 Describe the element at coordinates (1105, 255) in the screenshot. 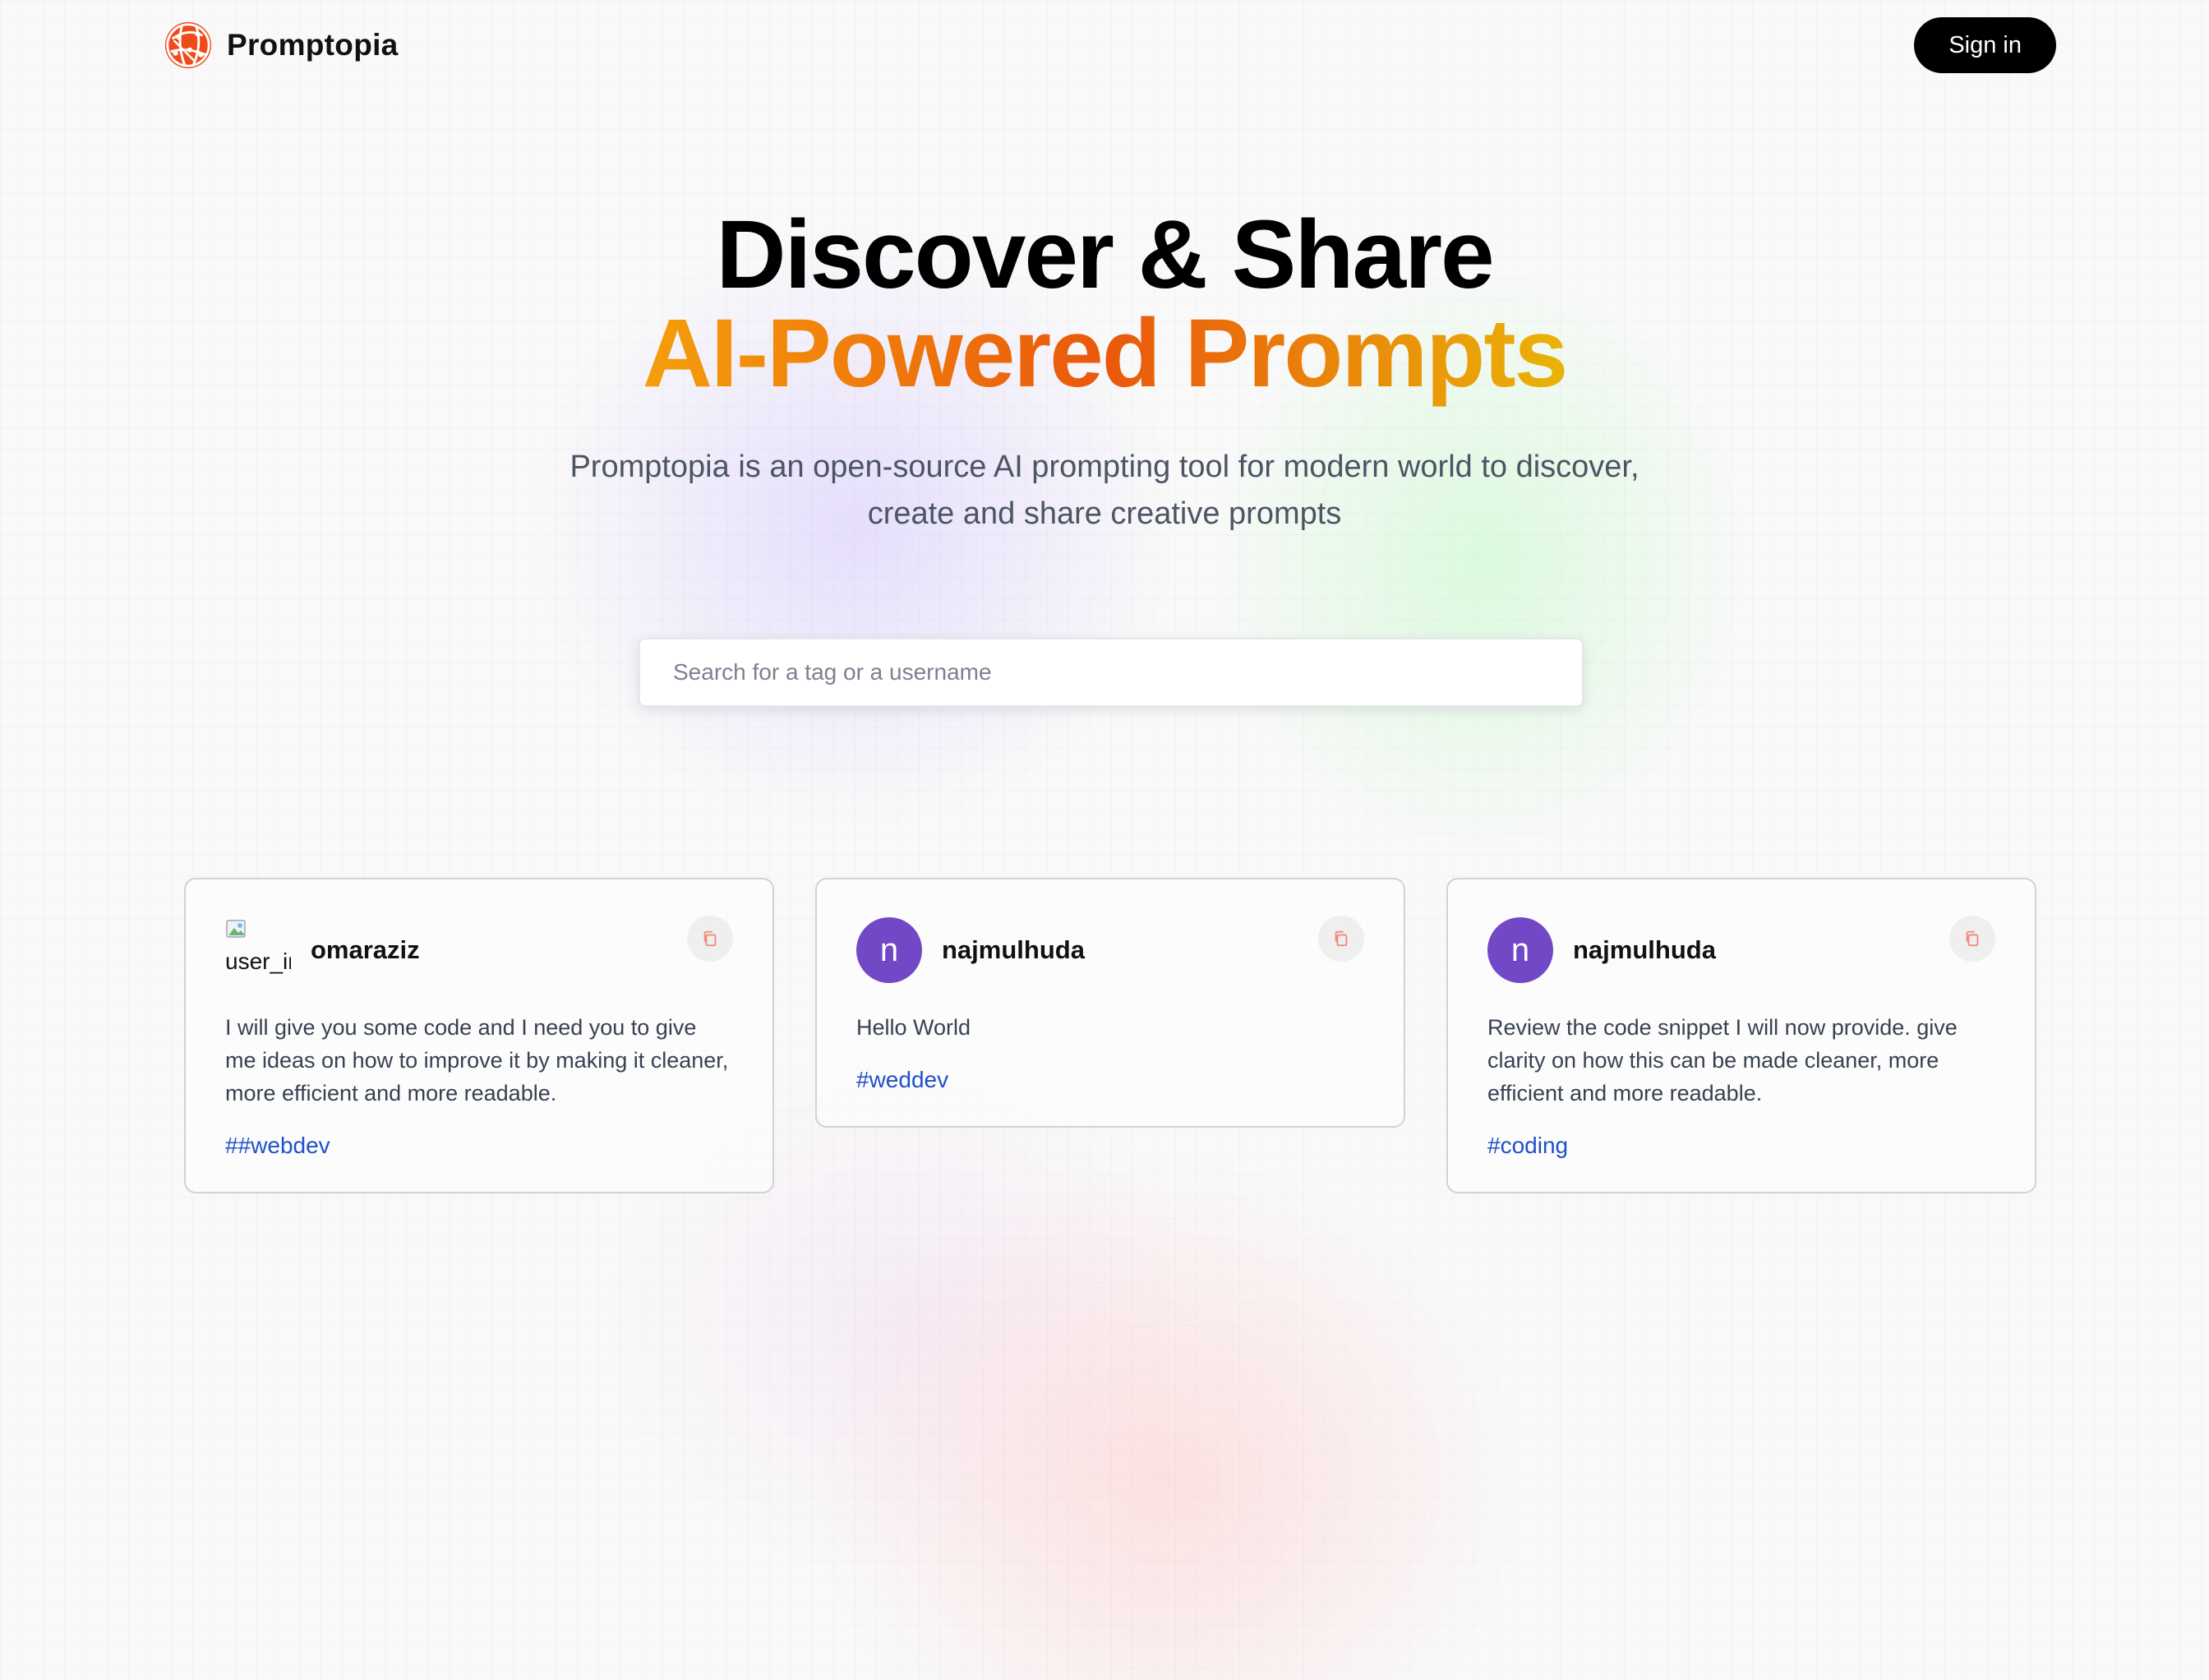

I see `headline-line-1: Discover & Share` at that location.